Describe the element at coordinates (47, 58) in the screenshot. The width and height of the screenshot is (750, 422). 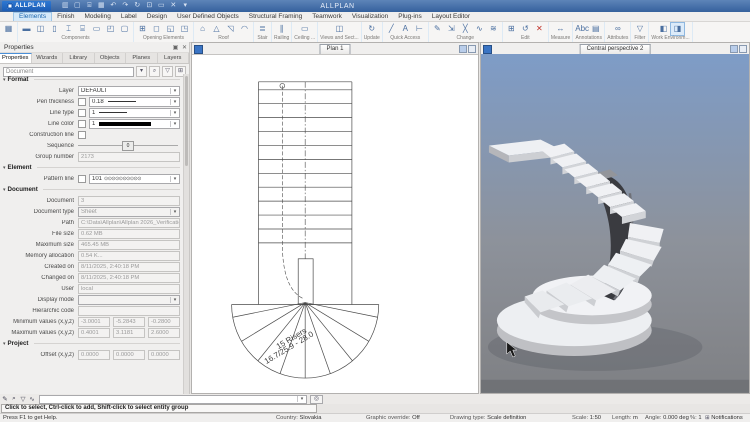
I see `tab-wizards: Wizards` at that location.